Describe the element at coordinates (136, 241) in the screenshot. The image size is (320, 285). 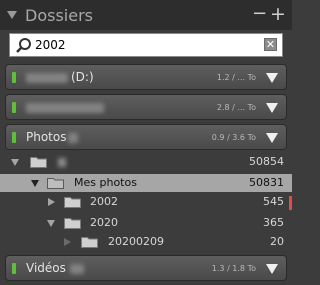
I see `folder-label: 20200209` at that location.